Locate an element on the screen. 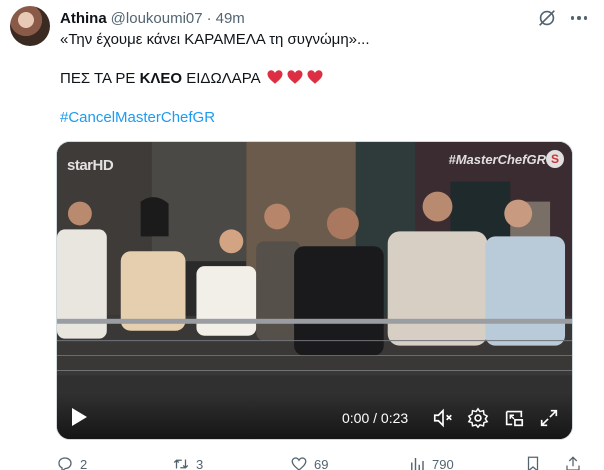  picture-in-picture-icon is located at coordinates (514, 418).